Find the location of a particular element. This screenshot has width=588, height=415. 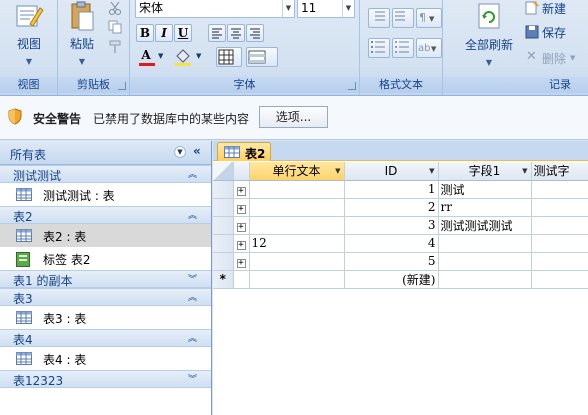

nav-group-header: 测试测试 ︽ is located at coordinates (105, 174).